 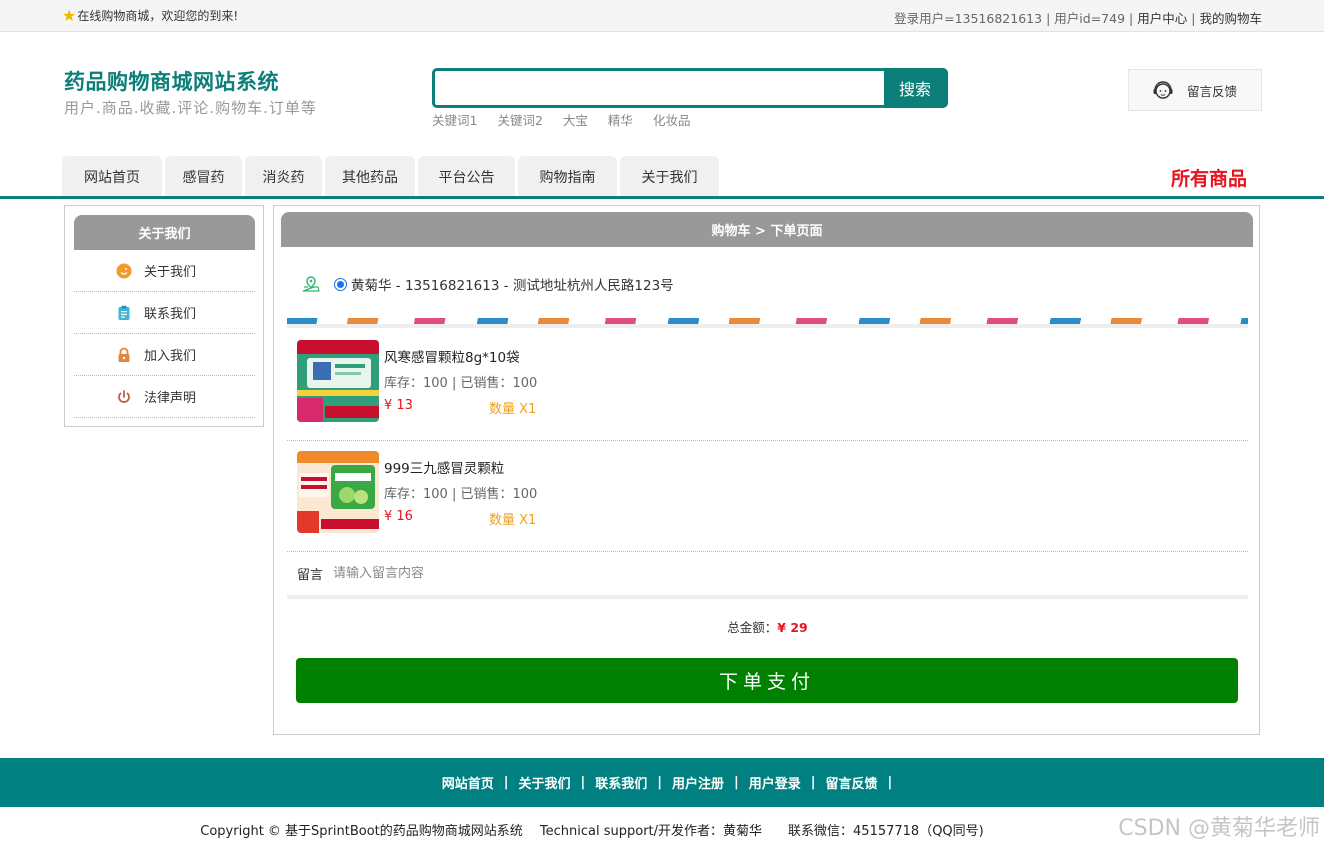 What do you see at coordinates (544, 782) in the screenshot?
I see `footer-link-about: 关于我们` at bounding box center [544, 782].